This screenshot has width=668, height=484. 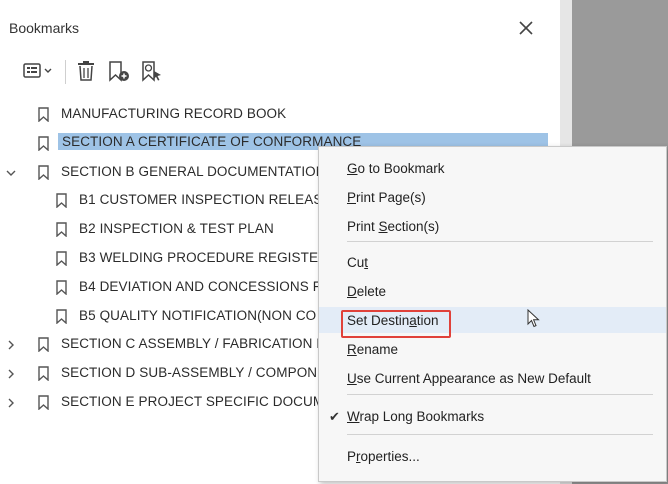 I want to click on trash-icon, so click(x=86, y=71).